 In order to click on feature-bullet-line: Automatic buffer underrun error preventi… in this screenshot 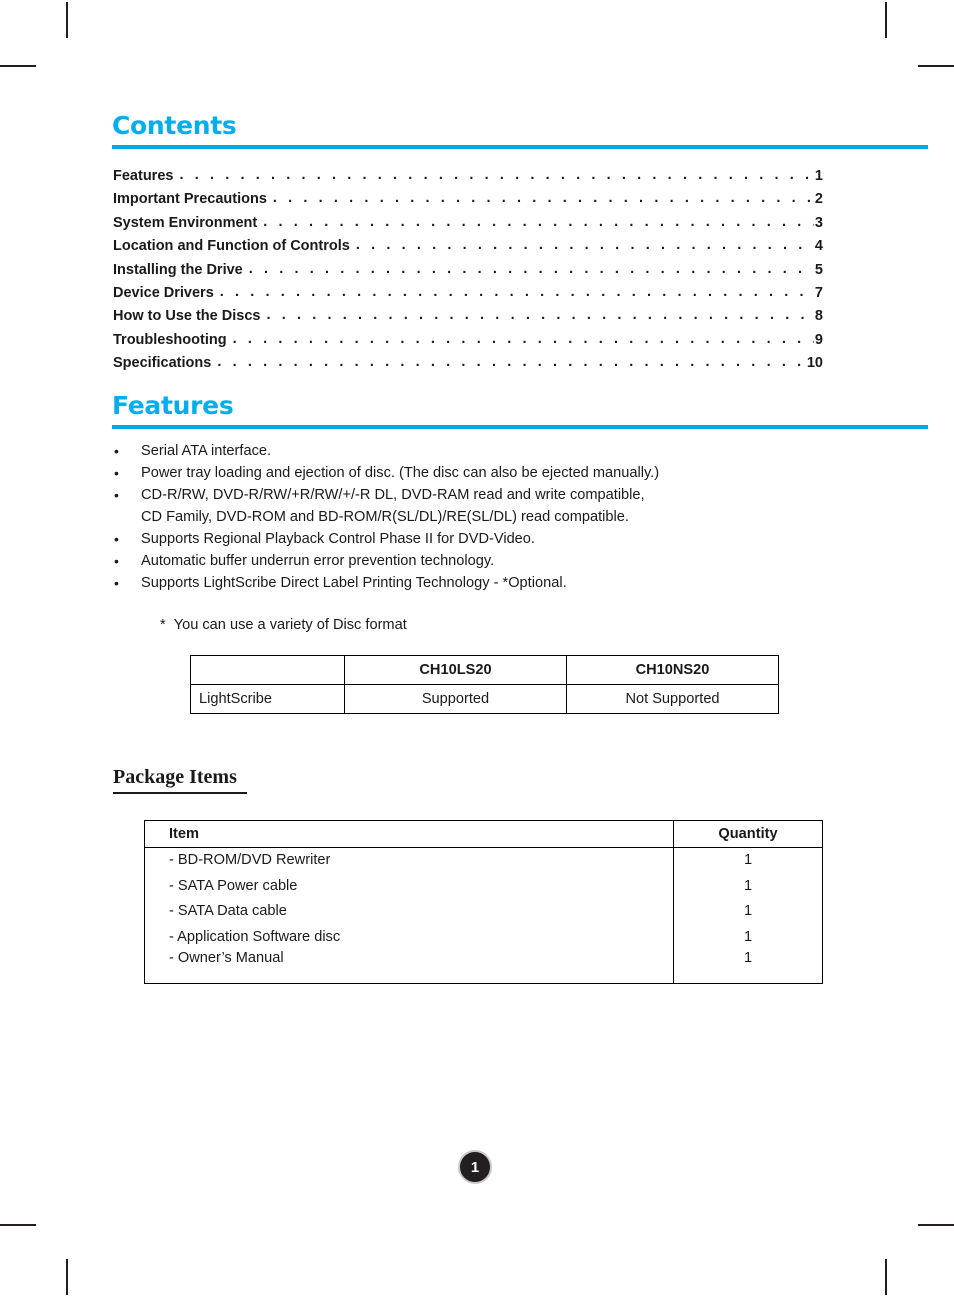, I will do `click(318, 561)`.